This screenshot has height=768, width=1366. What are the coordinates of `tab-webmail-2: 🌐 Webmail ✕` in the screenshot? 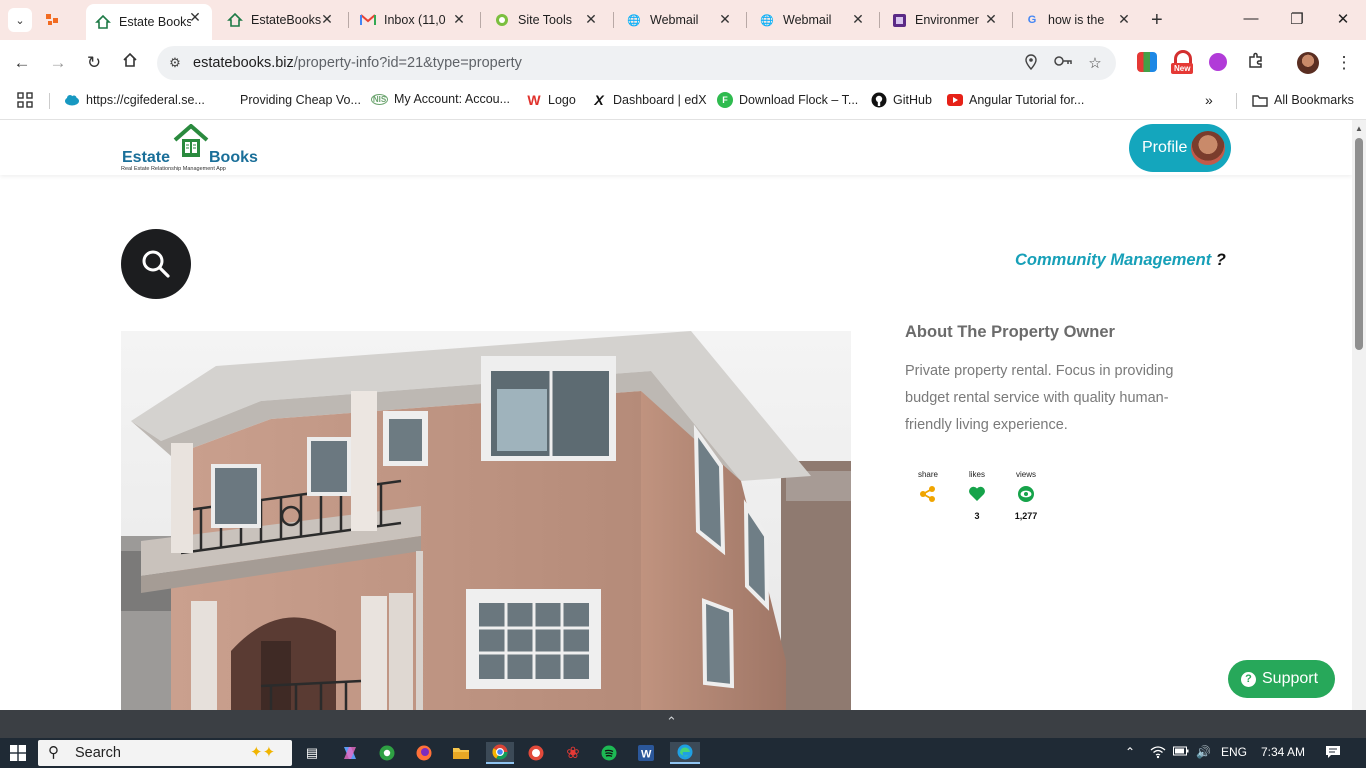 It's located at (812, 20).